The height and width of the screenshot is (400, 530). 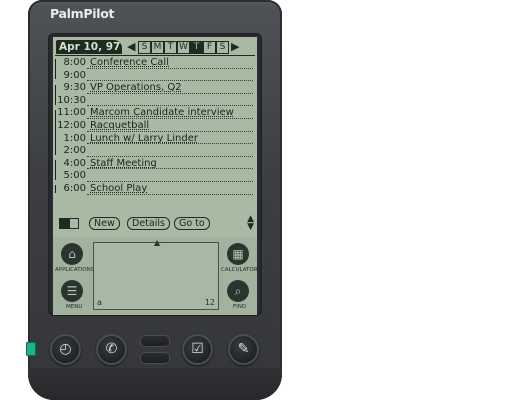 What do you see at coordinates (74, 75) in the screenshot?
I see `row-time: 9:00` at bounding box center [74, 75].